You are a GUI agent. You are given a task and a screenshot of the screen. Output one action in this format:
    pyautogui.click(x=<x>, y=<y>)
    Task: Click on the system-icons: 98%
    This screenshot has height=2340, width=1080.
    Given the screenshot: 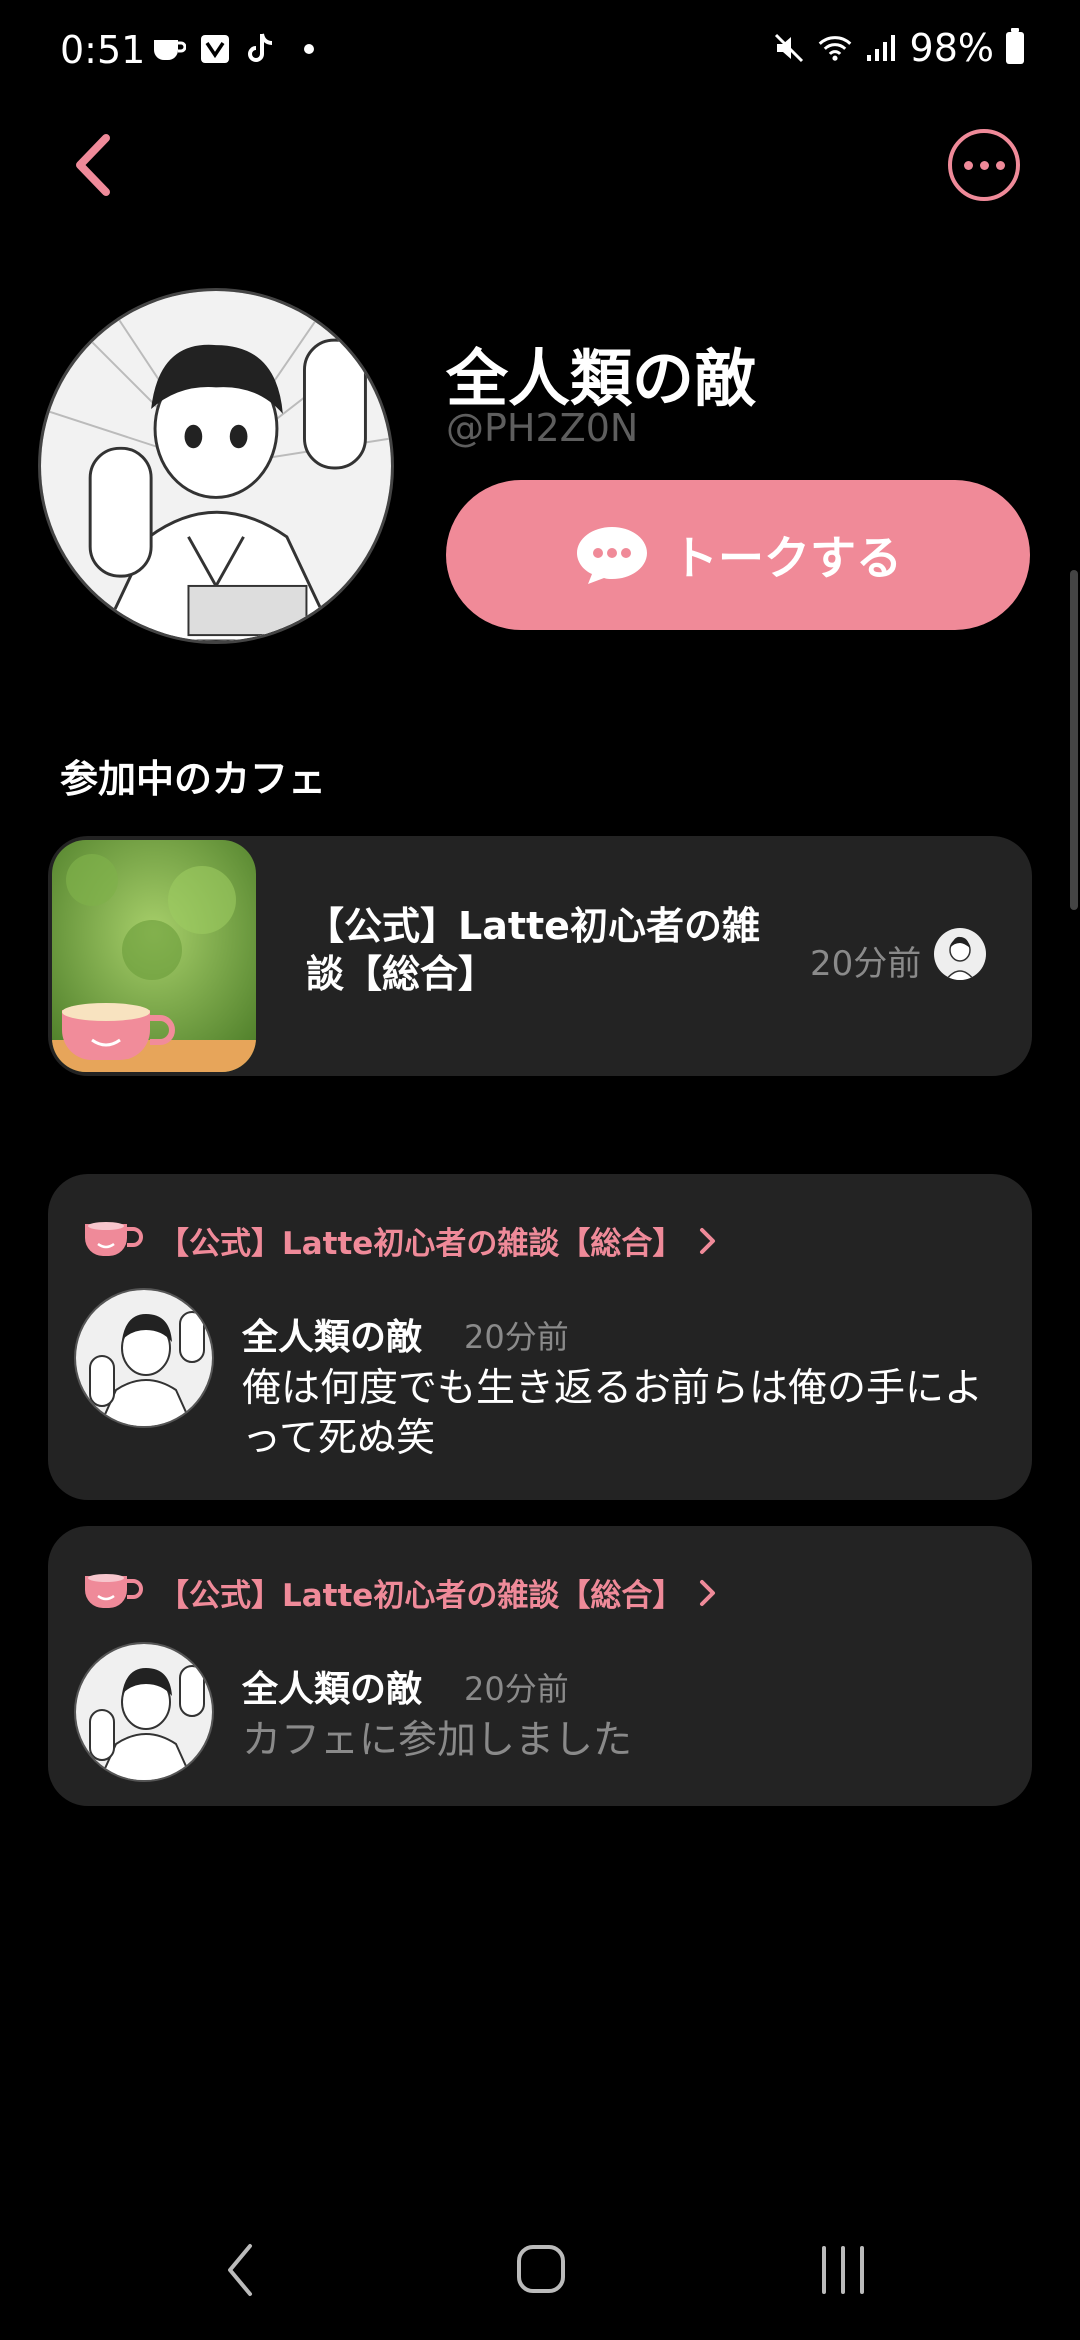 What is the action you would take?
    pyautogui.click(x=898, y=48)
    